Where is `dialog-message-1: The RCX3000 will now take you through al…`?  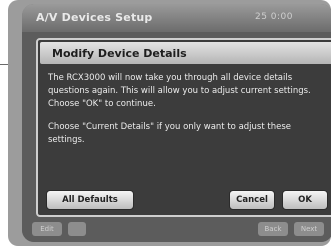
dialog-message-1: The RCX3000 will now take you through al… is located at coordinates (179, 91).